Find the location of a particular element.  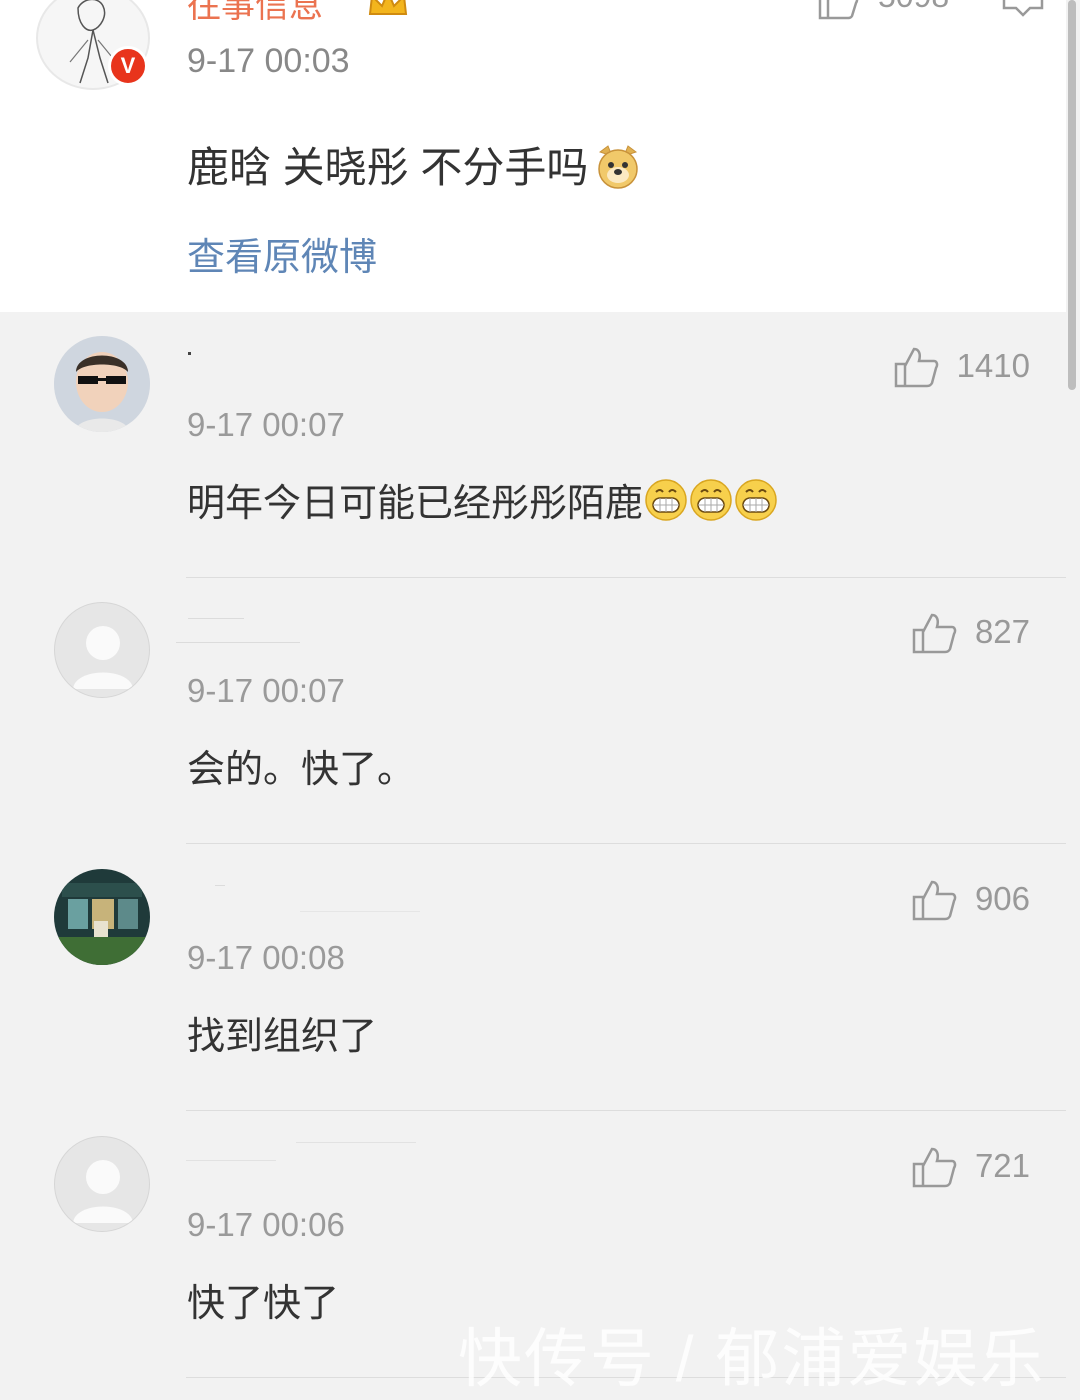

comment-text: 找到组织了 is located at coordinates (282, 1037).